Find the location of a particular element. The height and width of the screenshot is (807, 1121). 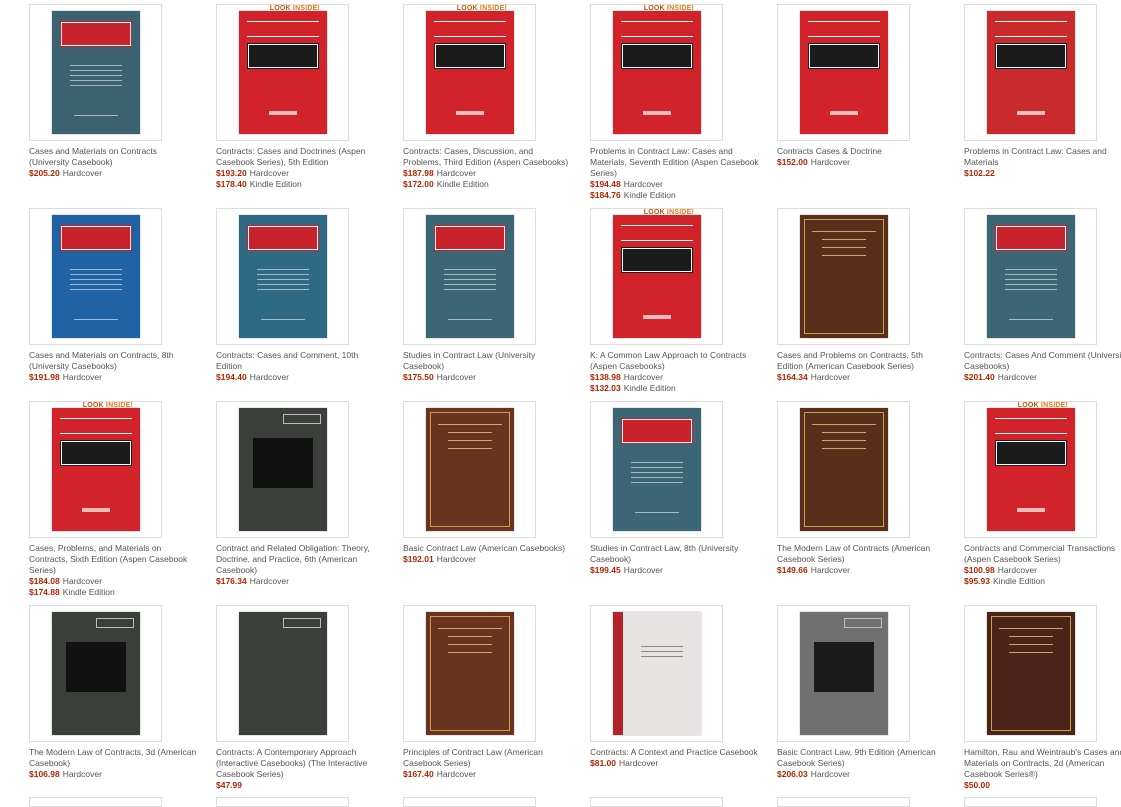

price-row: $201.40 Hardcover is located at coordinates (1000, 377).